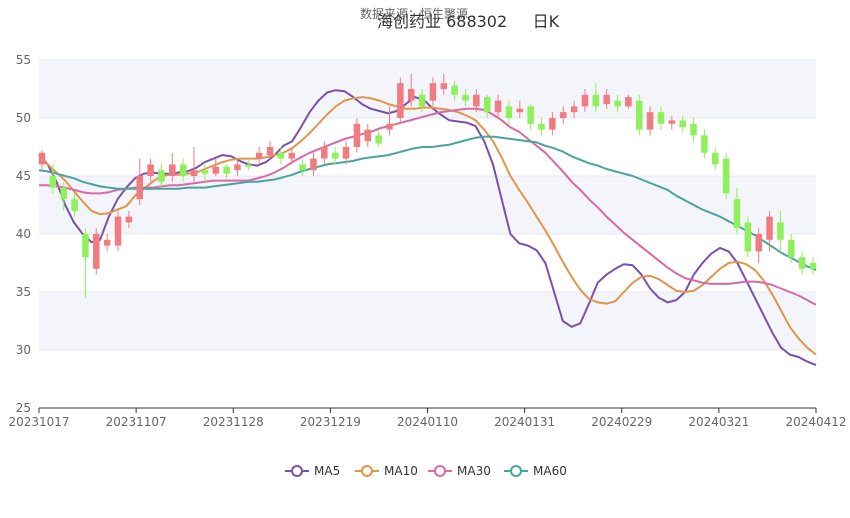 The height and width of the screenshot is (518, 850). Describe the element at coordinates (621, 422) in the screenshot. I see `x-tick-label: 20240229` at that location.